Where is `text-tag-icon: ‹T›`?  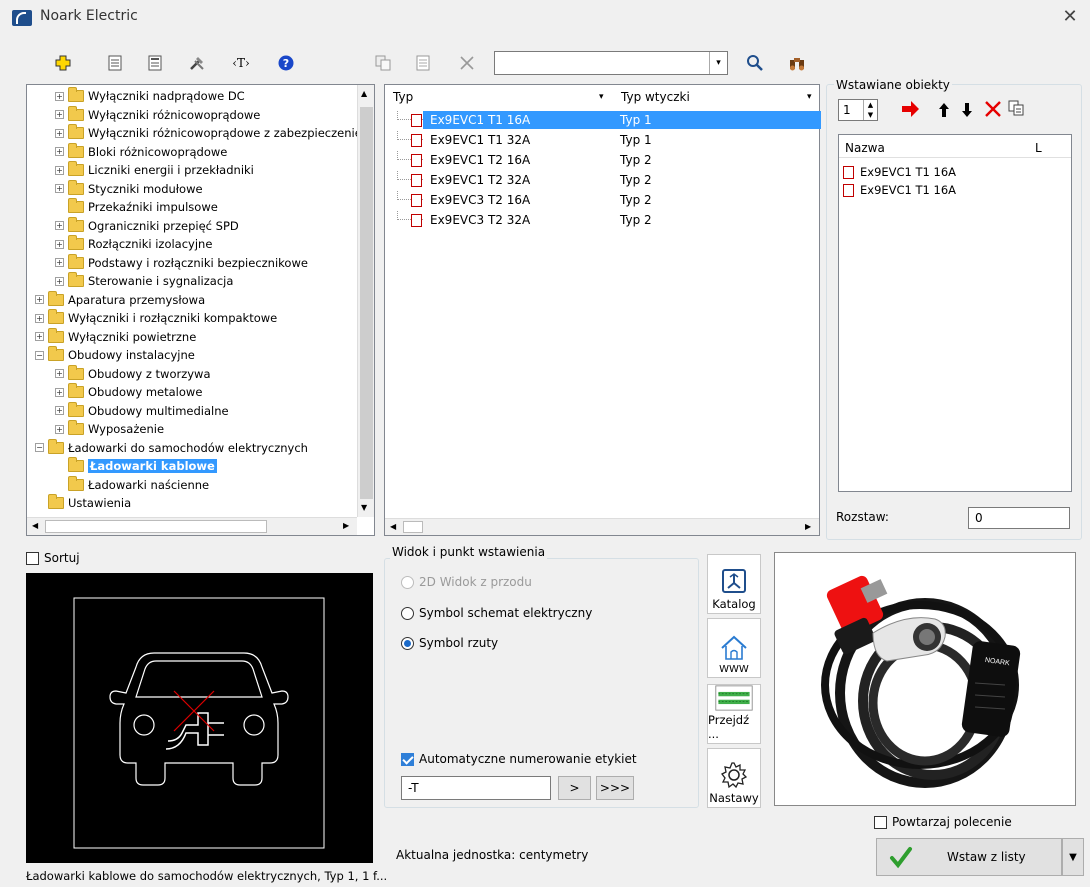 text-tag-icon: ‹T› is located at coordinates (241, 63).